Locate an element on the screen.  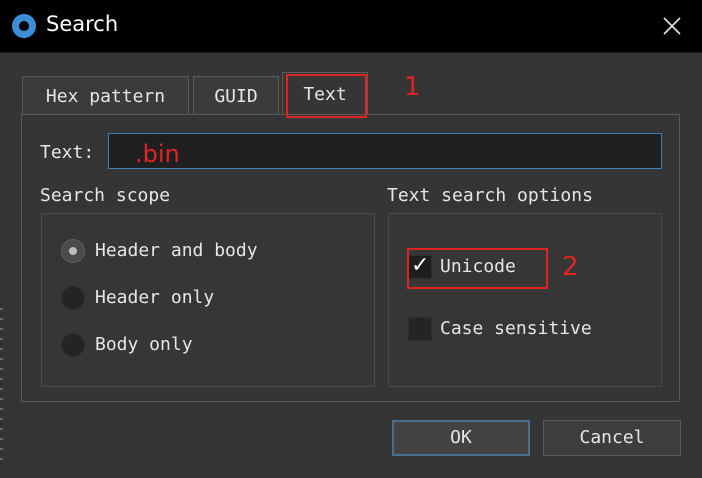
radio-body-only is located at coordinates (73, 345).